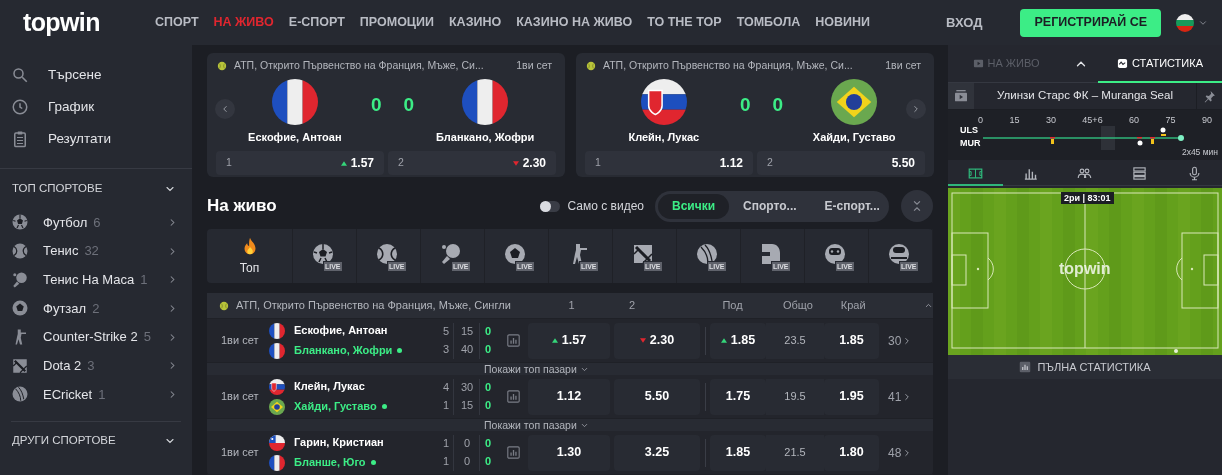  What do you see at coordinates (961, 96) in the screenshot?
I see `video-button` at bounding box center [961, 96].